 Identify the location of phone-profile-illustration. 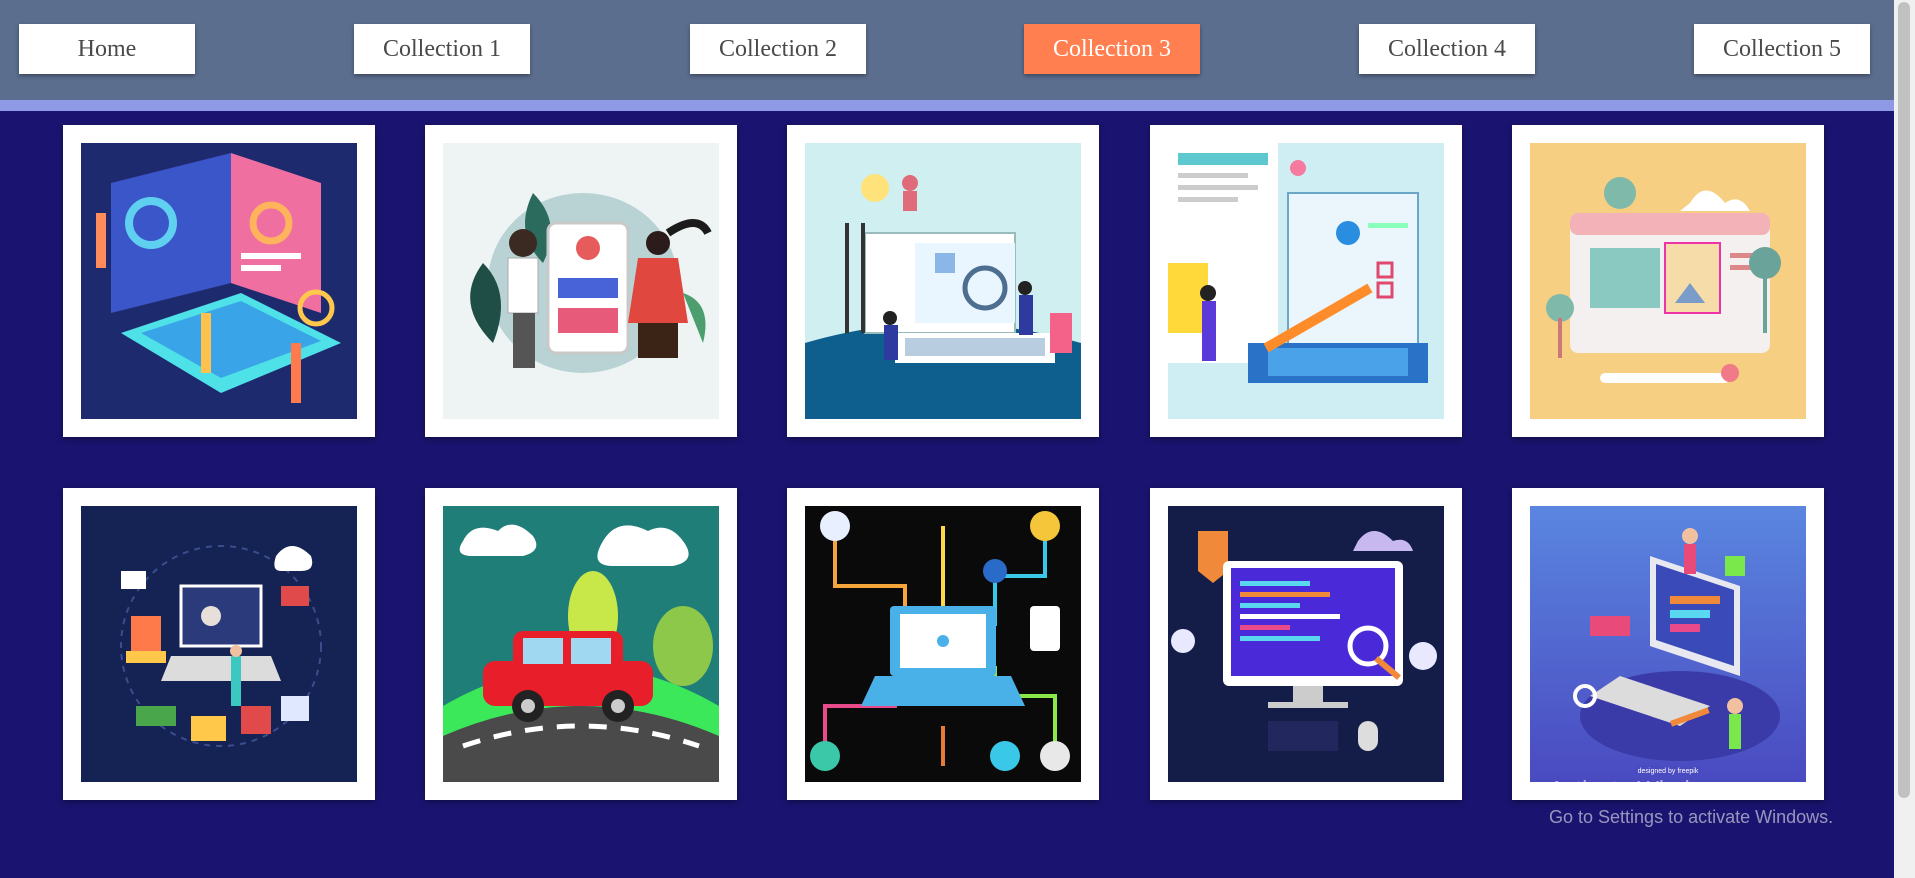
(581, 281).